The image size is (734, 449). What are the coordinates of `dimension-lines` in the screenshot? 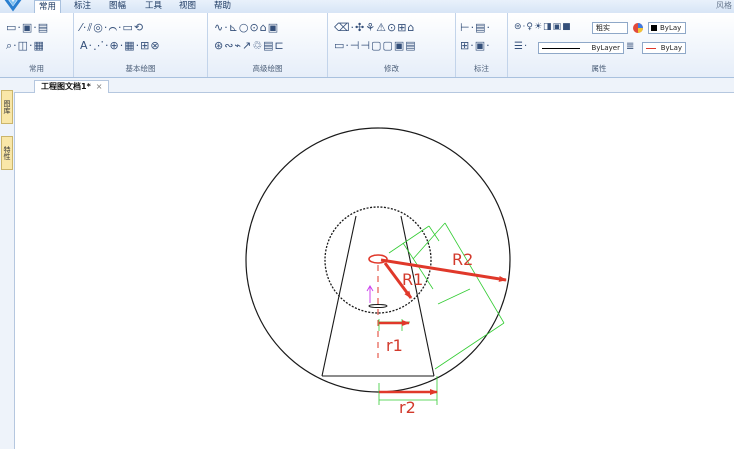 It's located at (441, 313).